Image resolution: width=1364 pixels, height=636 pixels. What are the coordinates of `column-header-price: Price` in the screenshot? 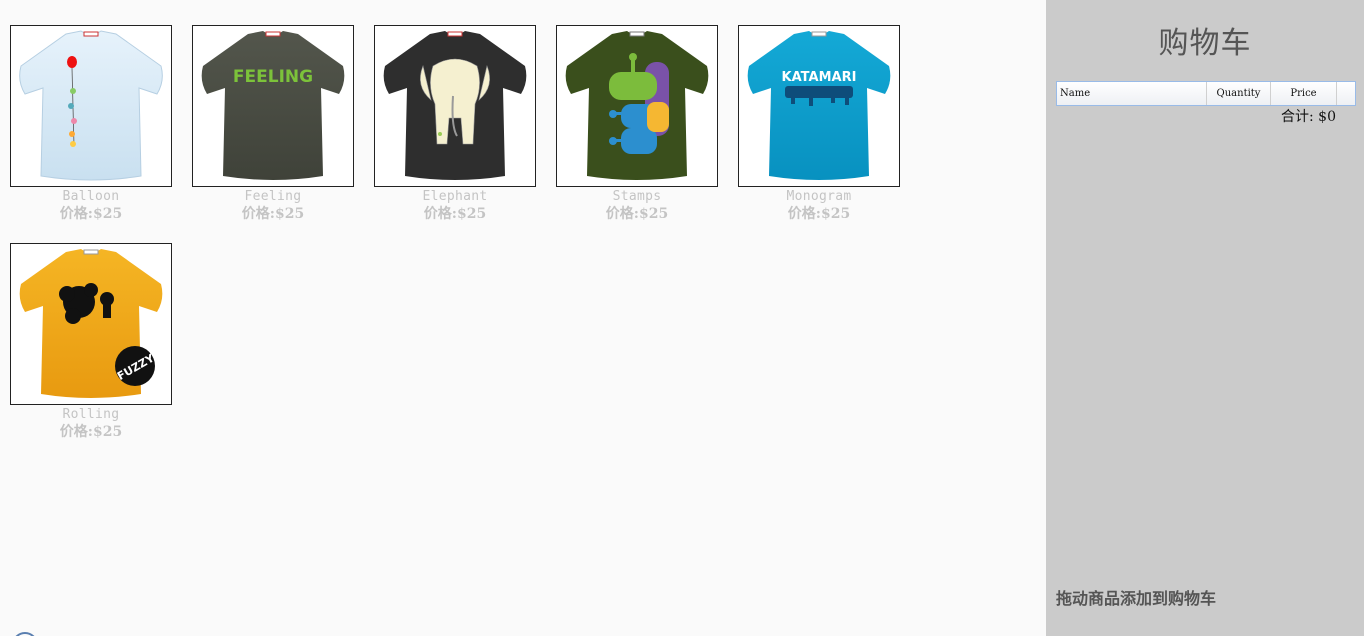 It's located at (1304, 93).